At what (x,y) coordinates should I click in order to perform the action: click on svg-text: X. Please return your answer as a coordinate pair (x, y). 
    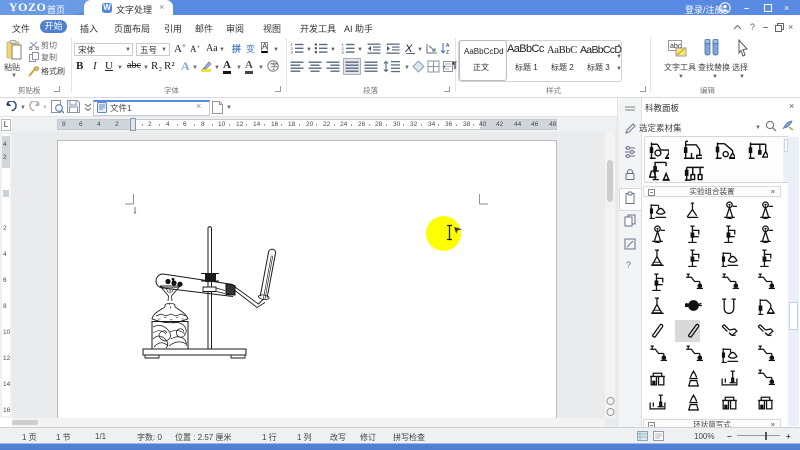
    Looking at the image, I should click on (409, 48).